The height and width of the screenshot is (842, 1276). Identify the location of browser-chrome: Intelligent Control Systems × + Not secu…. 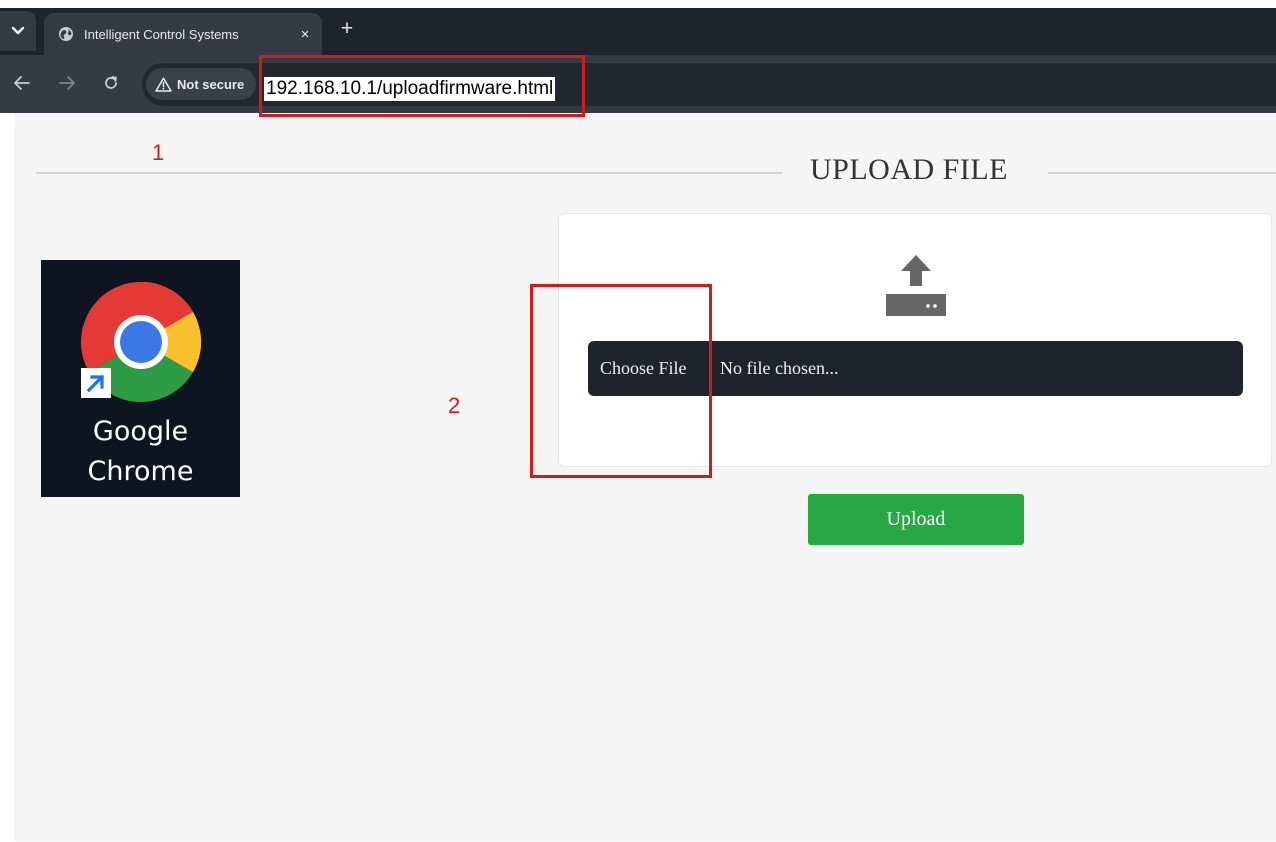
(638, 56).